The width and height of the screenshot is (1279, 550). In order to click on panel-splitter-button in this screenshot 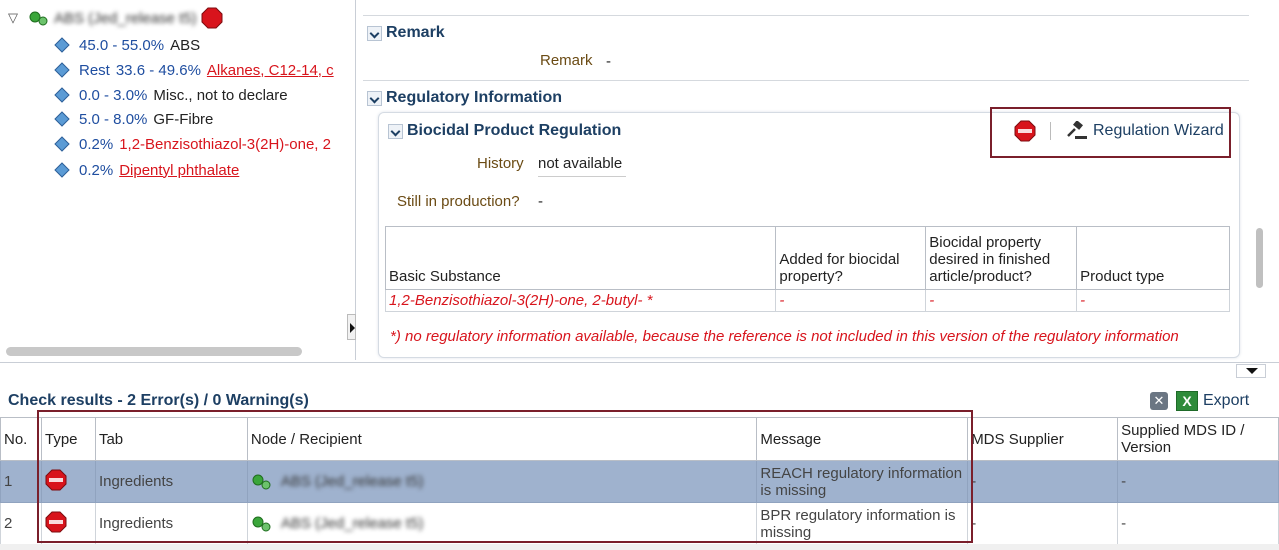, I will do `click(351, 327)`.